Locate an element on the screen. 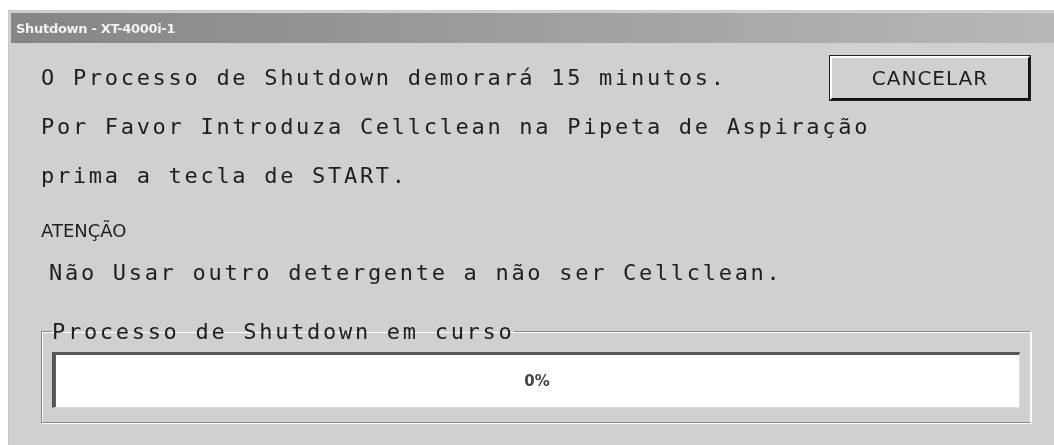 Image resolution: width=1054 pixels, height=445 pixels. window-title: Shutdown - XT-4000i-1 is located at coordinates (96, 28).